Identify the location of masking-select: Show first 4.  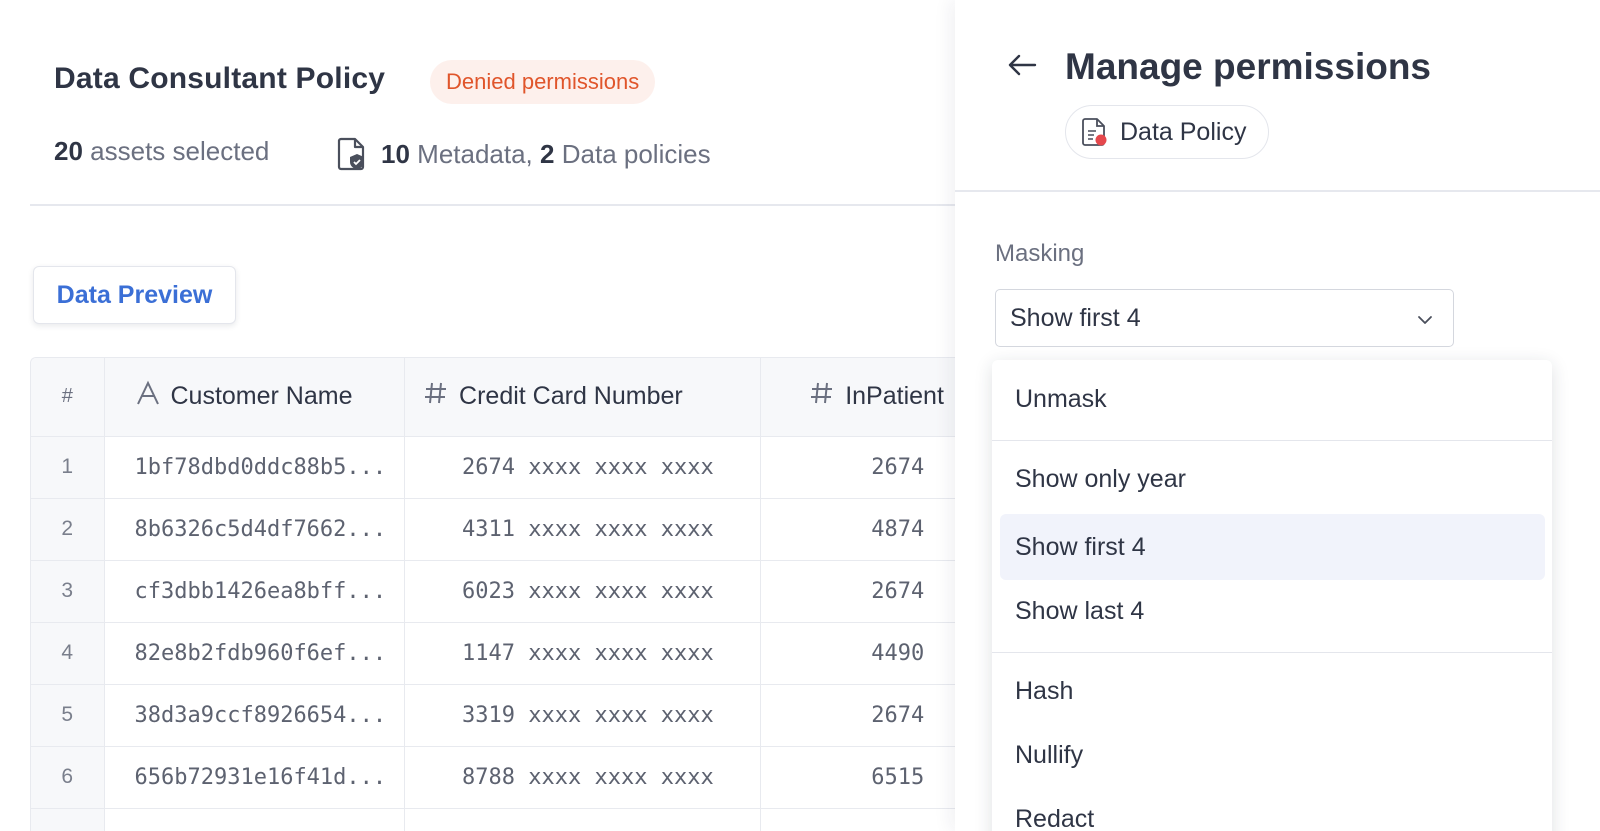
(1224, 318).